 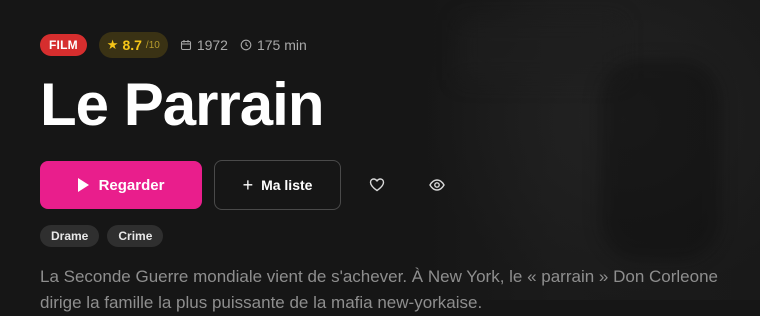 I want to click on play-icon, so click(x=83, y=185).